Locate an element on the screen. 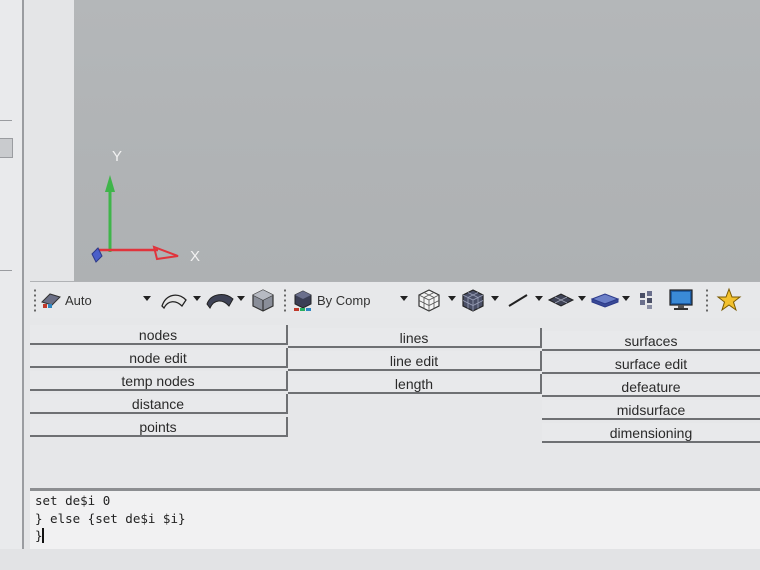 The height and width of the screenshot is (570, 760). shaded-surface-button is located at coordinates (174, 300).